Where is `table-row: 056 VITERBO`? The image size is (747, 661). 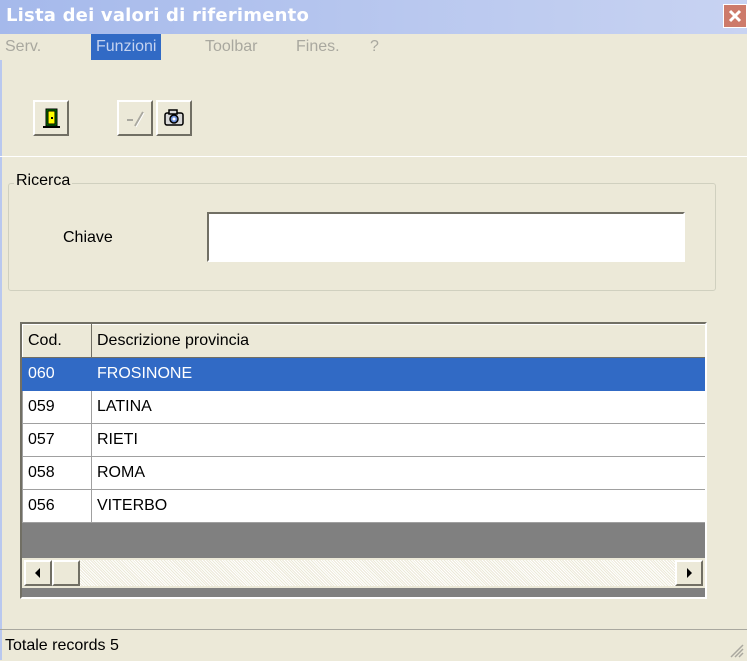 table-row: 056 VITERBO is located at coordinates (363, 506).